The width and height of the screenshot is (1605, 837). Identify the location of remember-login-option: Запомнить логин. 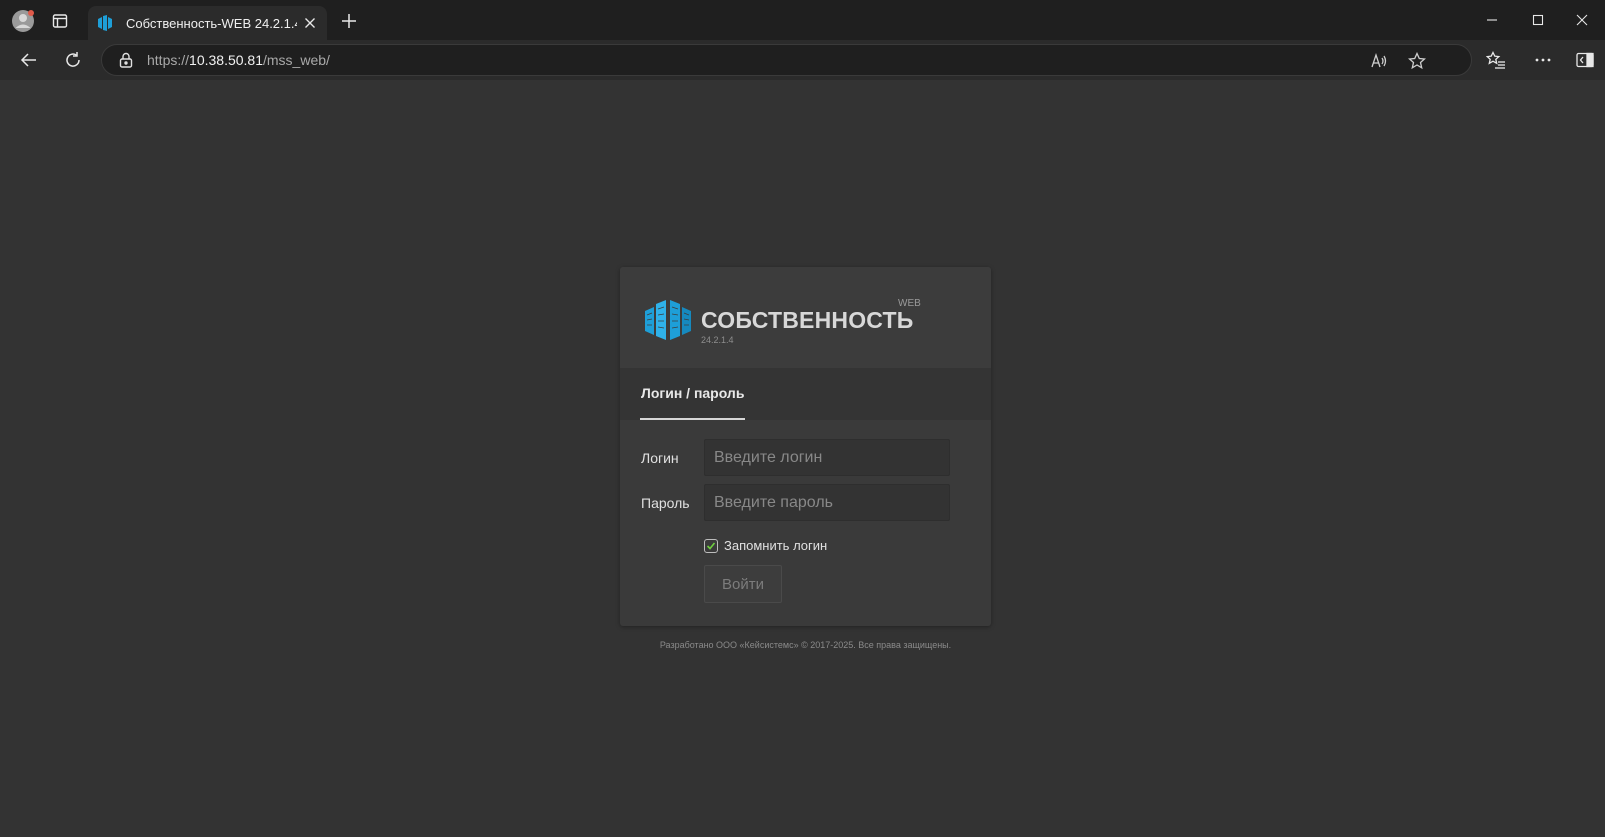
(765, 545).